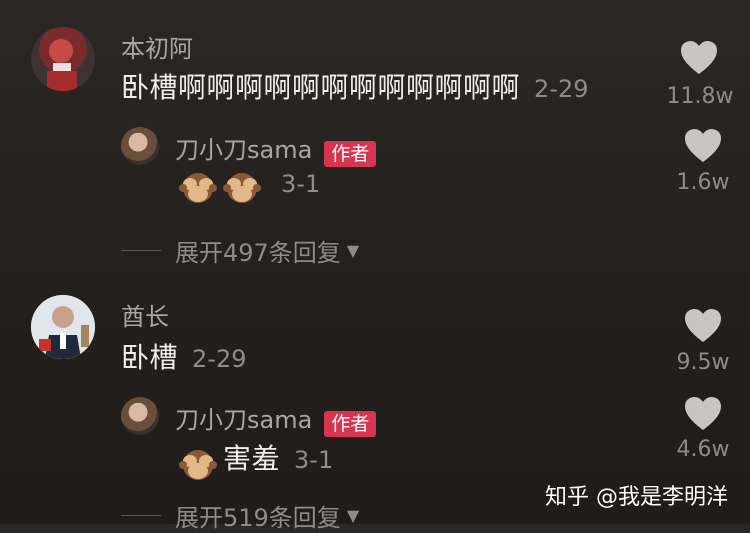  I want to click on comment-body: 卧槽 2-29, so click(183, 356).